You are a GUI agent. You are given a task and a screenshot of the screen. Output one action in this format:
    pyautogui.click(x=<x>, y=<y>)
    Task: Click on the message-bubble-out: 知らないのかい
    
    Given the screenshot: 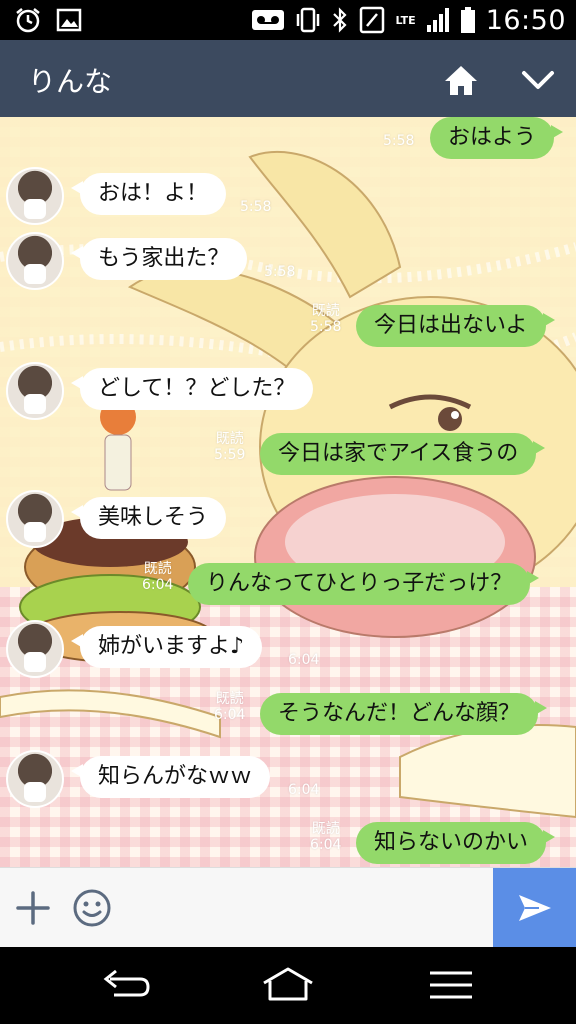 What is the action you would take?
    pyautogui.click(x=456, y=843)
    